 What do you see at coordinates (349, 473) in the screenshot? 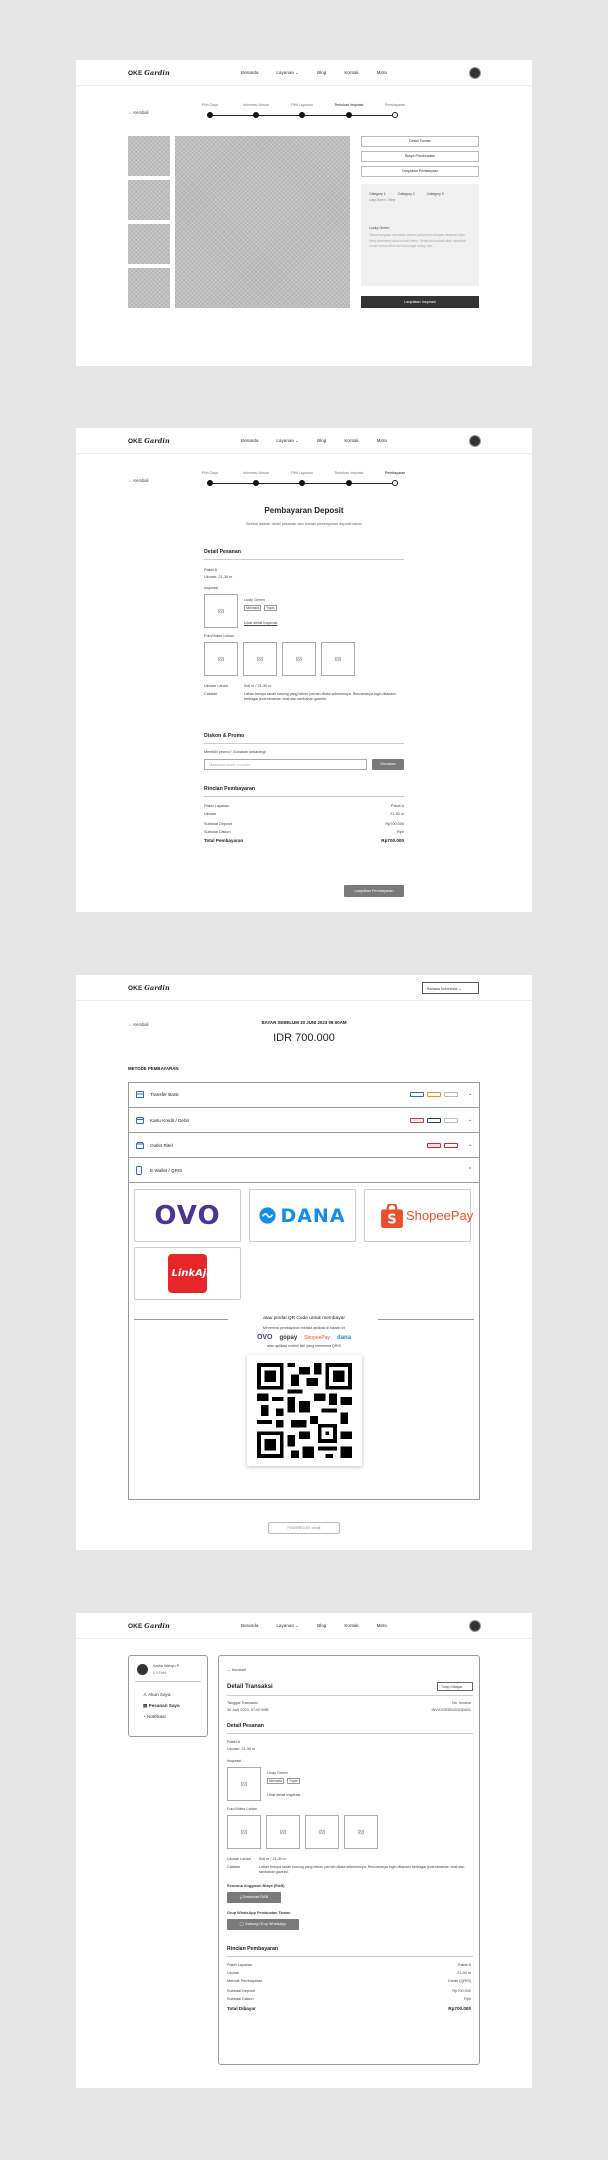
I see `step-label: Tentukan Inspirasi` at bounding box center [349, 473].